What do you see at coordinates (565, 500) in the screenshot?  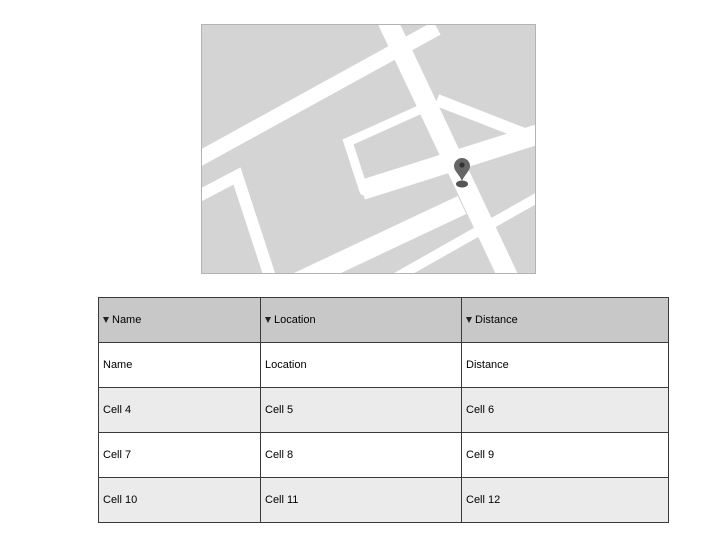 I see `table-cell: Cell 12` at bounding box center [565, 500].